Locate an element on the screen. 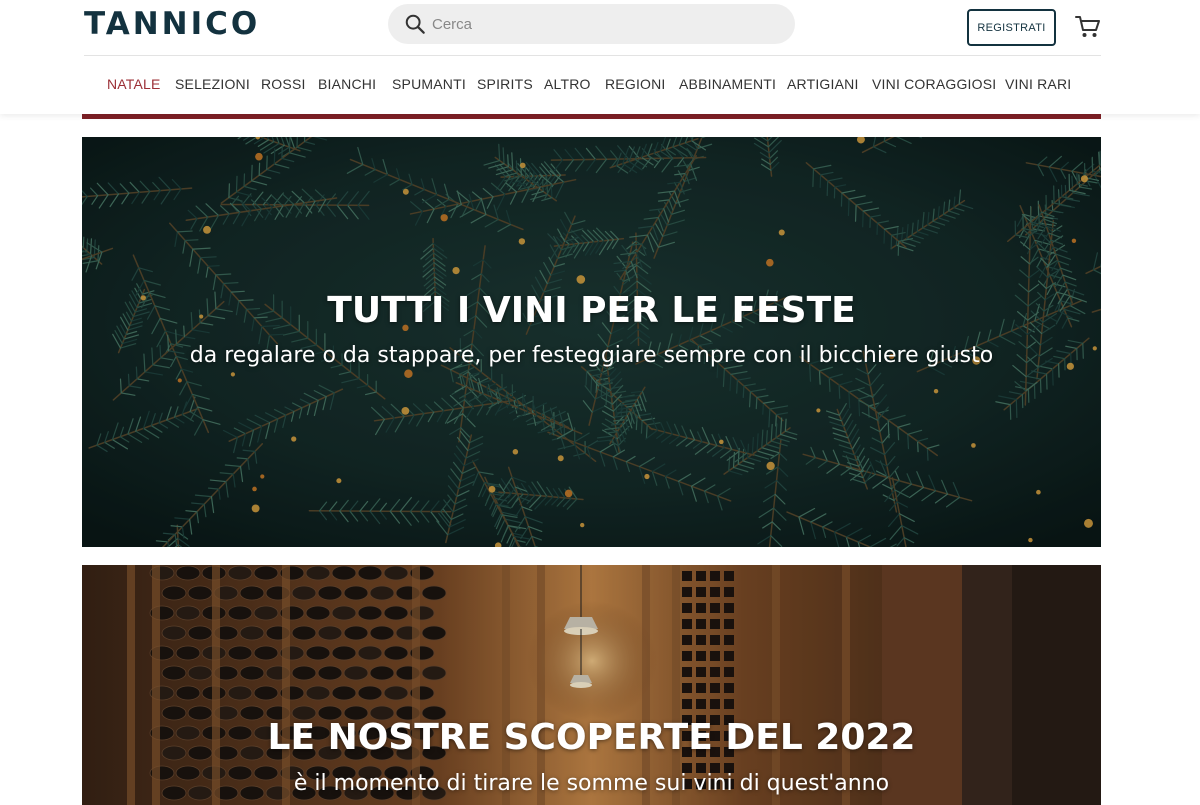  nav-item-altro: ALTRO is located at coordinates (567, 84).